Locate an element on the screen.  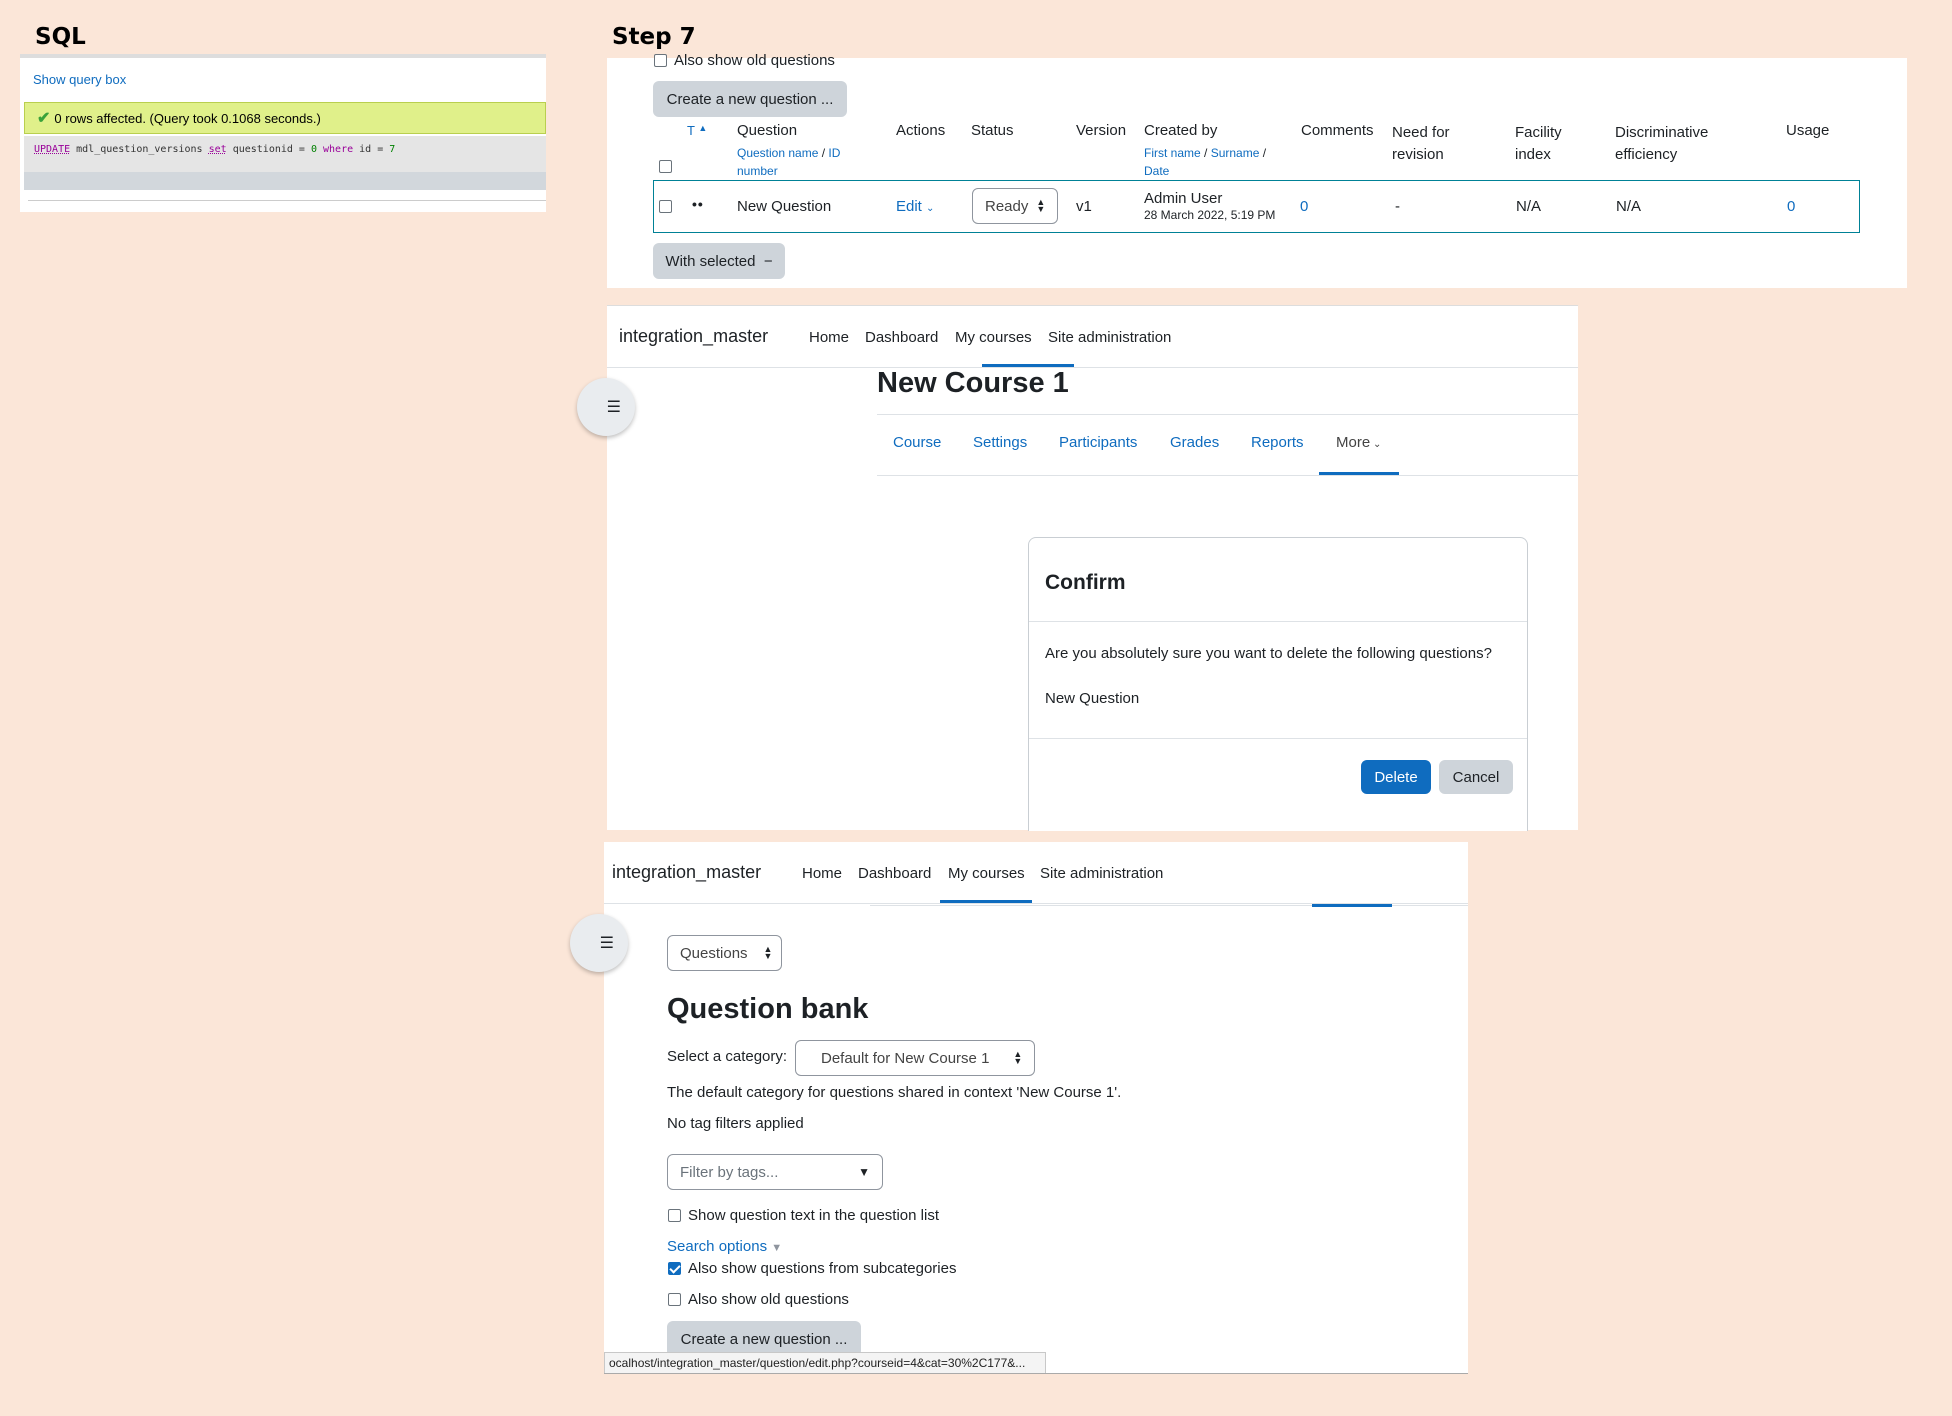
creator-name: Admin User is located at coordinates (1183, 198).